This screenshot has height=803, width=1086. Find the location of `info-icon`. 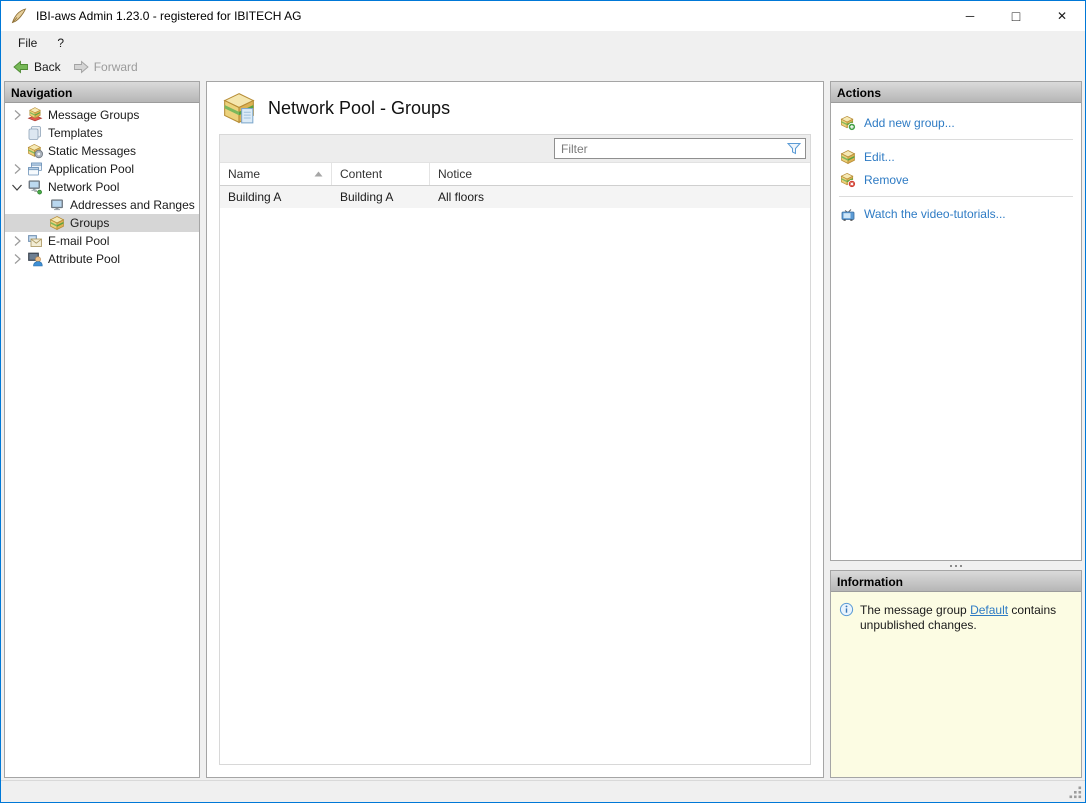

info-icon is located at coordinates (846, 609).